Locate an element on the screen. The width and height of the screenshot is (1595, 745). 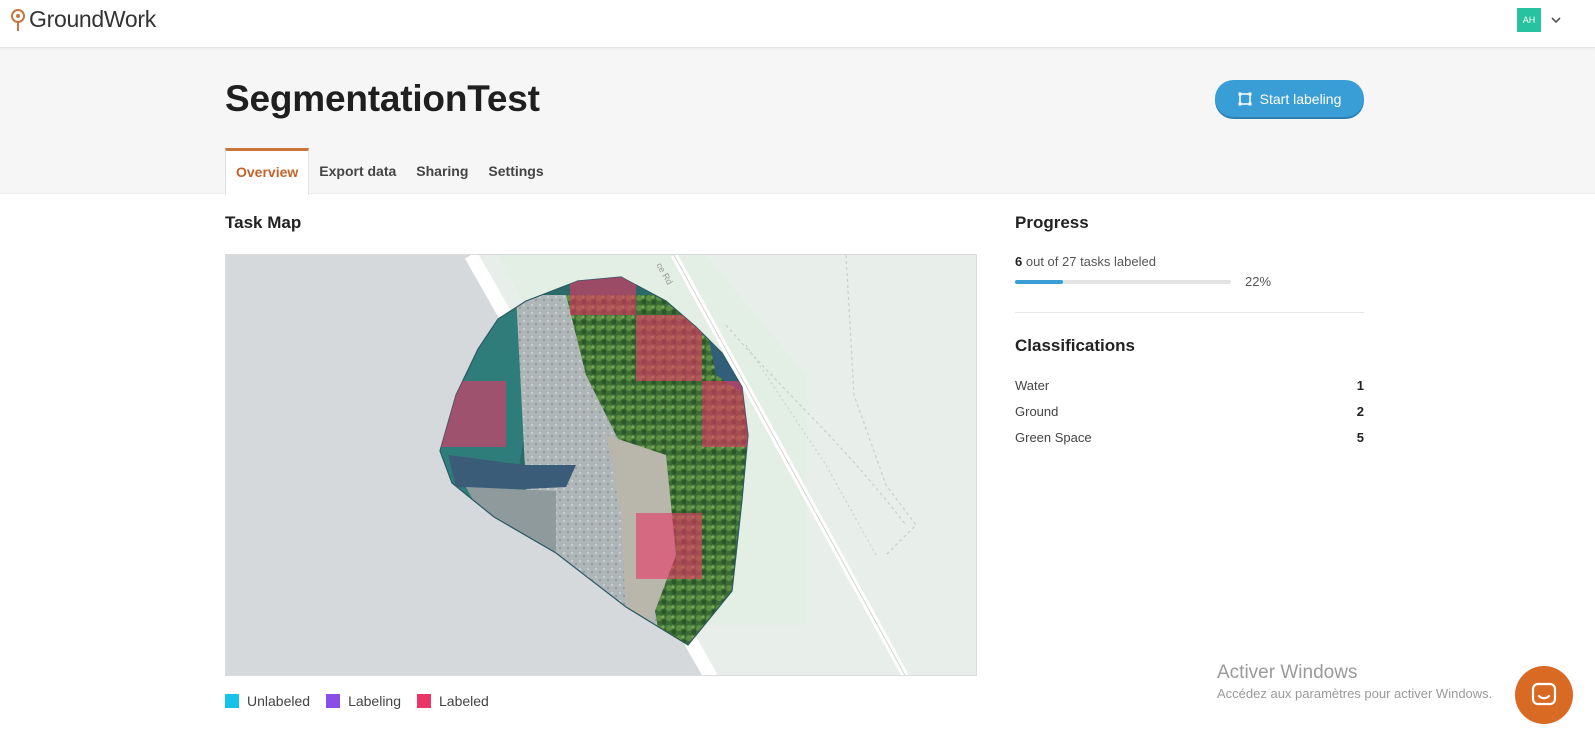
start-labeling-label: Start labeling is located at coordinates (1300, 98).